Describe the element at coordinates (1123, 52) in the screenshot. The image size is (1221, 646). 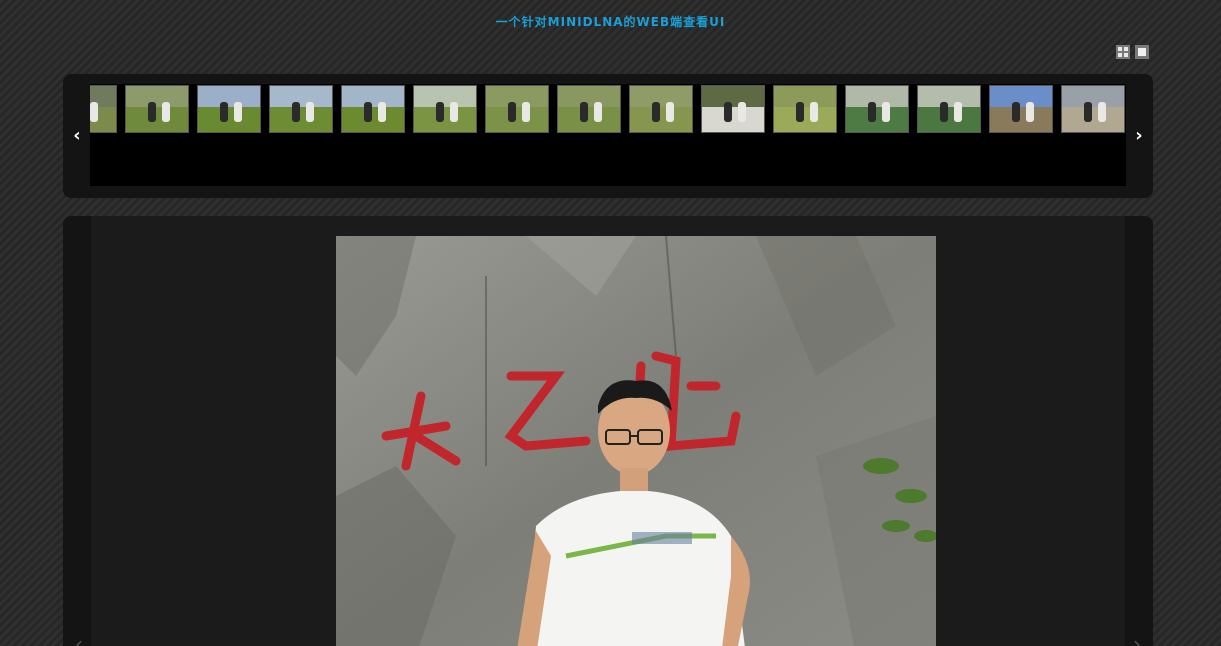
I see `grid-view-button` at that location.